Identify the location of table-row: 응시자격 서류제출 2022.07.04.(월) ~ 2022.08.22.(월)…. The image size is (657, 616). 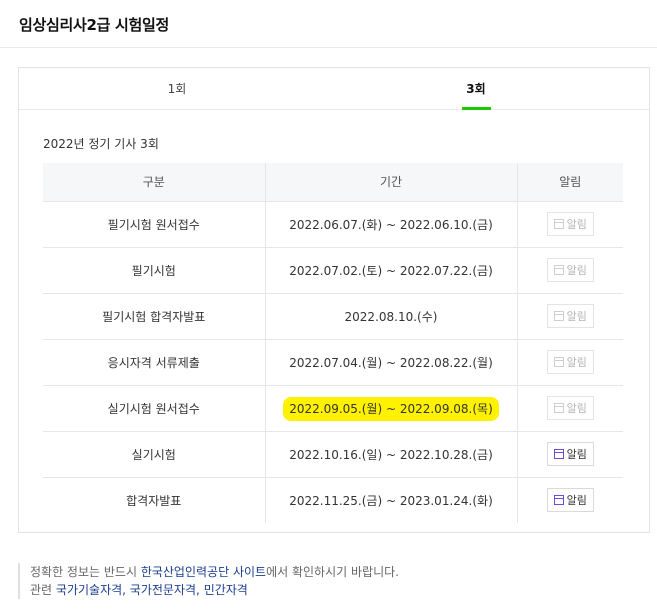
(333, 362).